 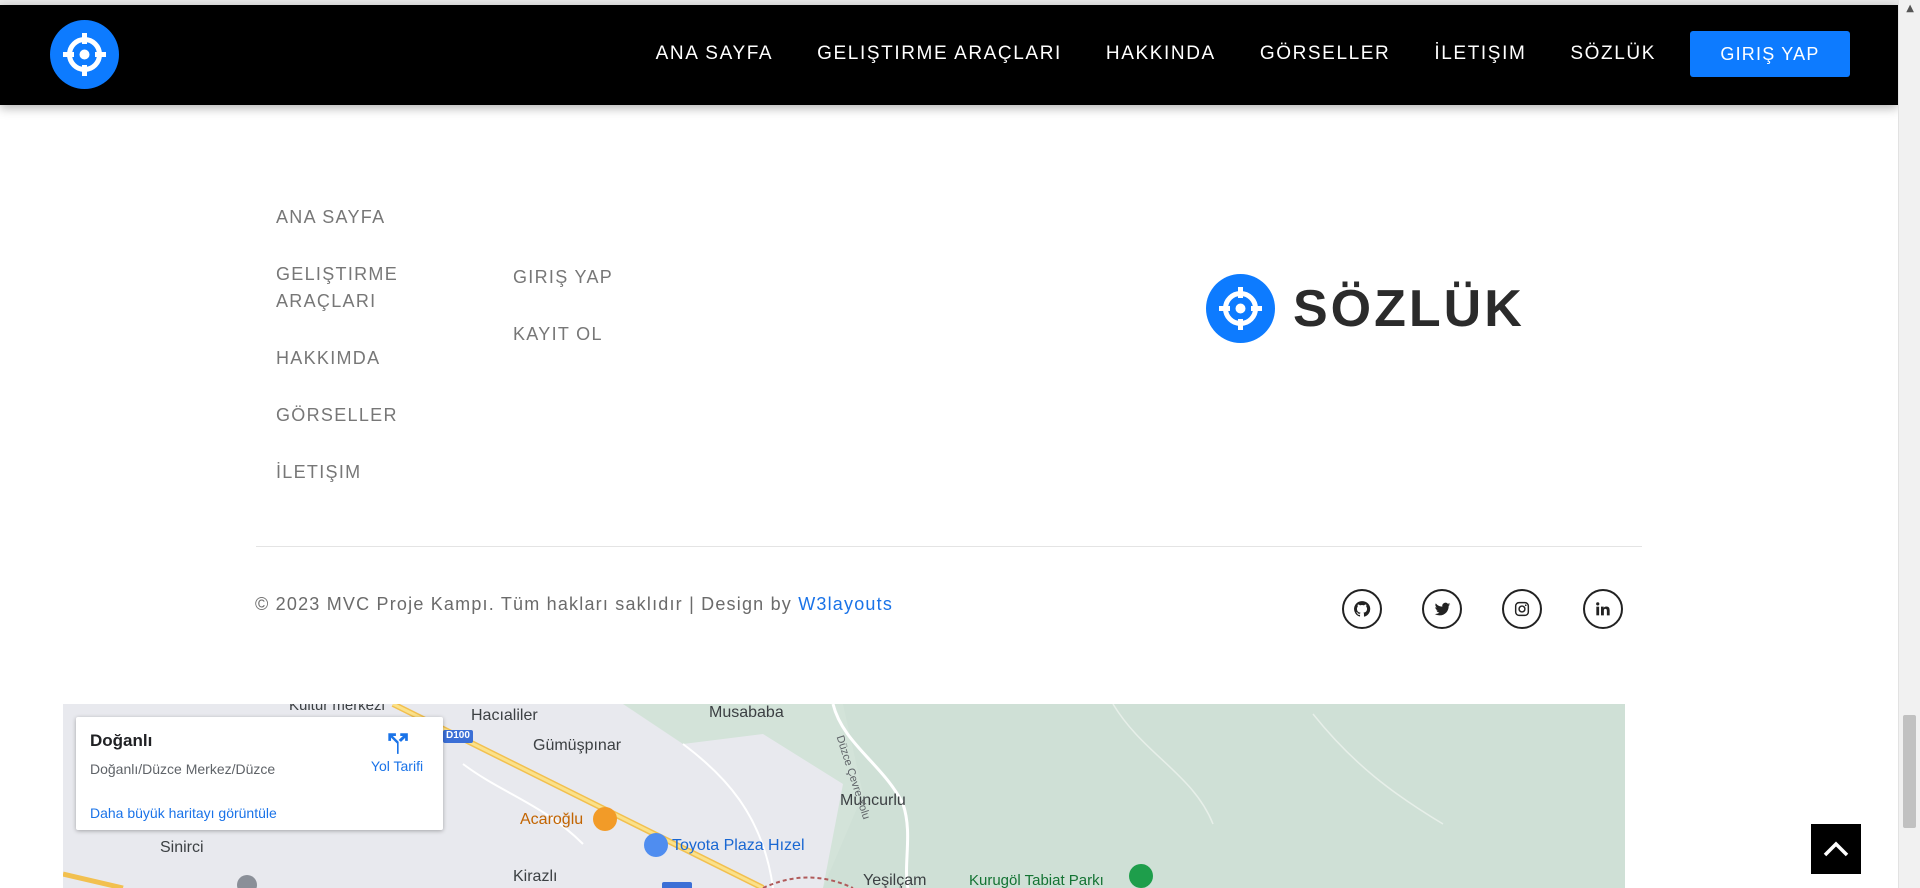 What do you see at coordinates (326, 301) in the screenshot?
I see `footer-link-dev-tools-line2: ARAÇLARI` at bounding box center [326, 301].